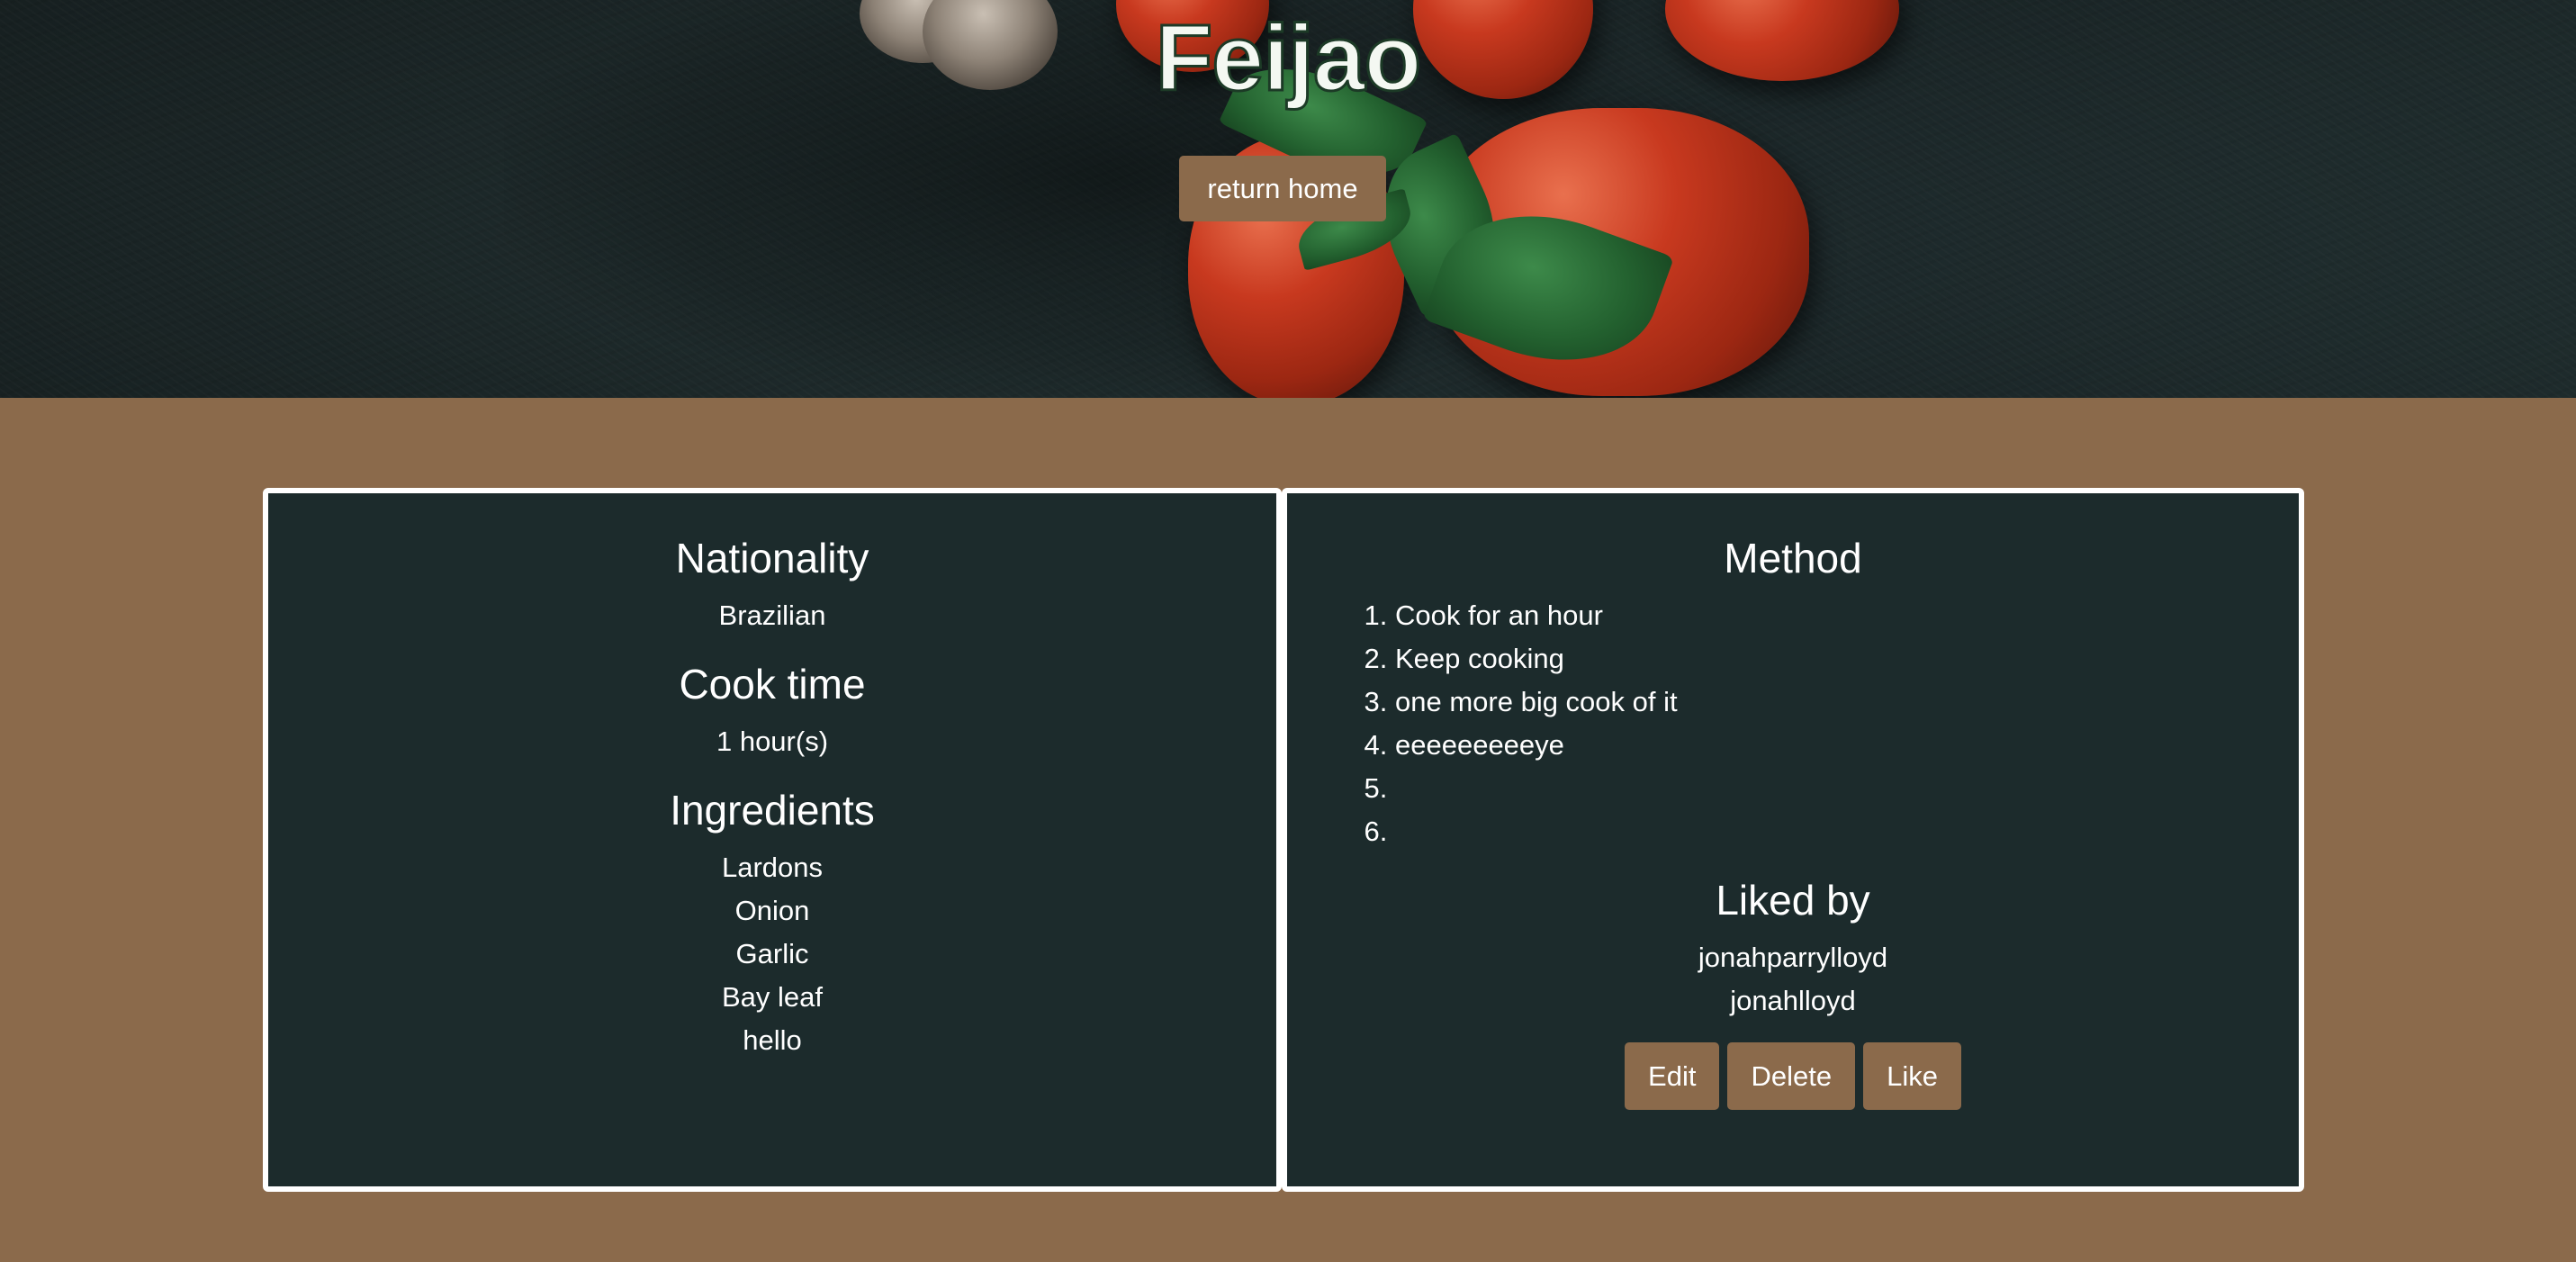 This screenshot has height=1262, width=2576. Describe the element at coordinates (1912, 1076) in the screenshot. I see `like-button: Like` at that location.